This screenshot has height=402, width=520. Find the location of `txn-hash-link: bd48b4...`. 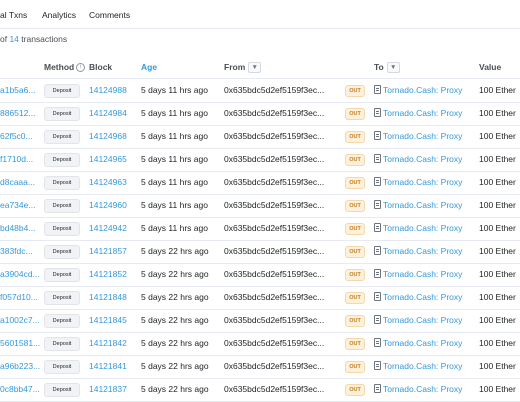

txn-hash-link: bd48b4... is located at coordinates (17, 228).